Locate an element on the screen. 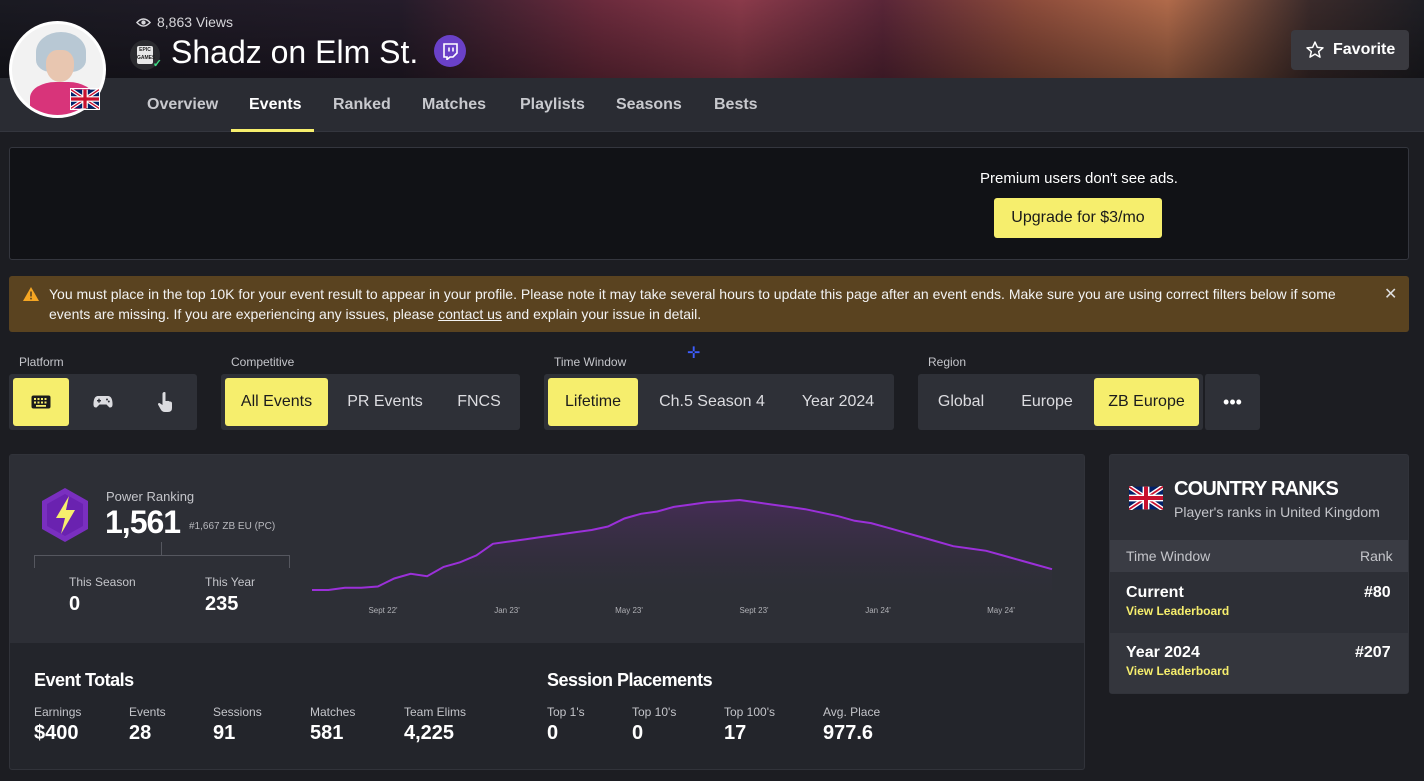 The height and width of the screenshot is (781, 1424). option-zb-europe: ZB Europe is located at coordinates (1146, 402).